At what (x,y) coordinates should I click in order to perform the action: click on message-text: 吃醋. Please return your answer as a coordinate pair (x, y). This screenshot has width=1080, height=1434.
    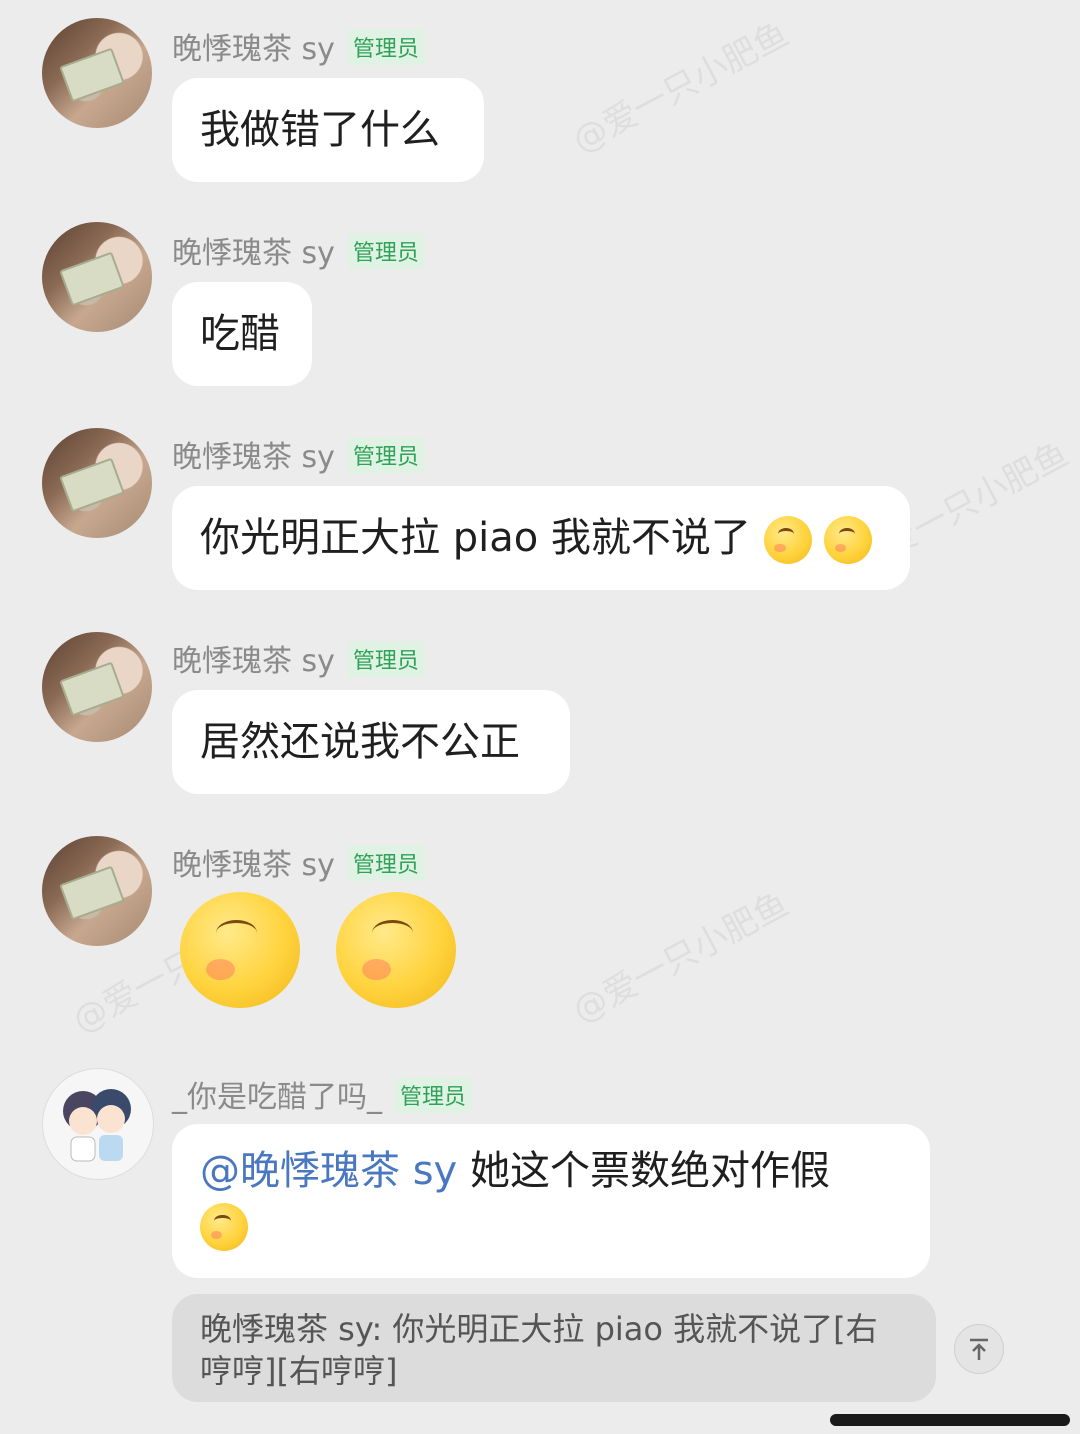
    Looking at the image, I should click on (240, 334).